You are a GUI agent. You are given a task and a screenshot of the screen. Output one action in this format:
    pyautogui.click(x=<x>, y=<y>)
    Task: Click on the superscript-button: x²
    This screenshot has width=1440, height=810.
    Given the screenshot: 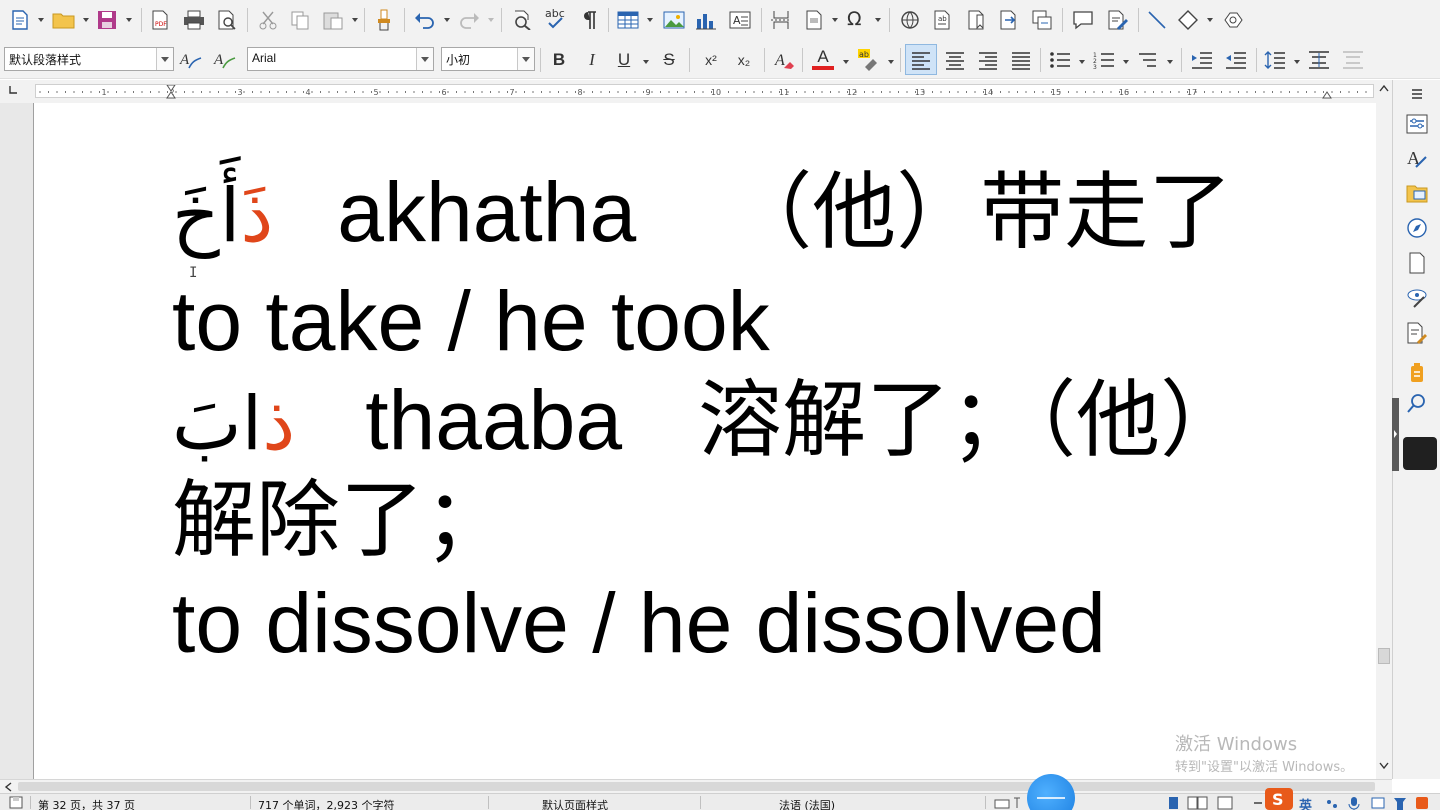 What is the action you would take?
    pyautogui.click(x=711, y=60)
    